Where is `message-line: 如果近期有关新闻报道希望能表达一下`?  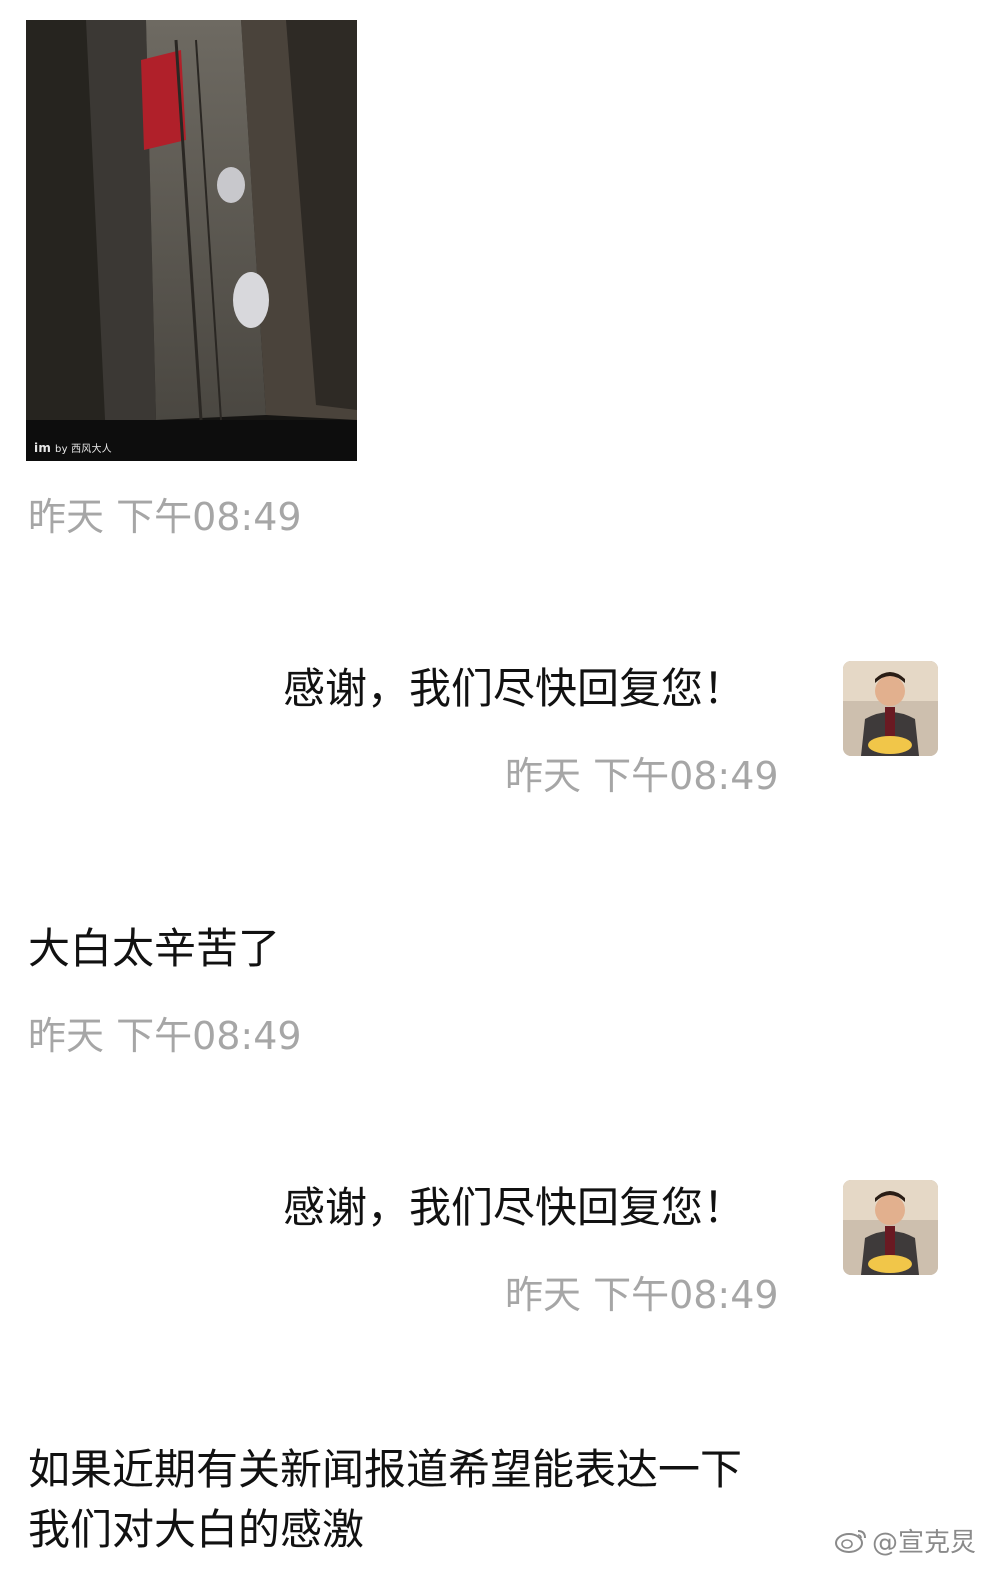 message-line: 如果近期有关新闻报道希望能表达一下 is located at coordinates (385, 1469).